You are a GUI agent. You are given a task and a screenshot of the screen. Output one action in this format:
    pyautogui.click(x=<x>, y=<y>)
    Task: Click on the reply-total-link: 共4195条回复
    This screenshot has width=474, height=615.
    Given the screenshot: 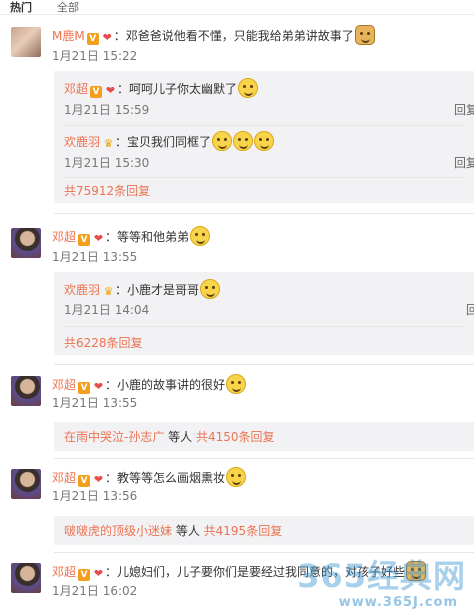 What is the action you would take?
    pyautogui.click(x=243, y=531)
    